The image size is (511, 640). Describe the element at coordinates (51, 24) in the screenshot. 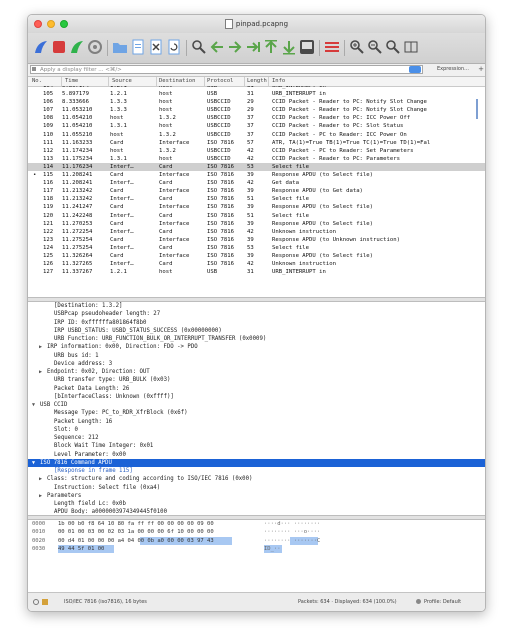

I see `minimize-window-button` at that location.